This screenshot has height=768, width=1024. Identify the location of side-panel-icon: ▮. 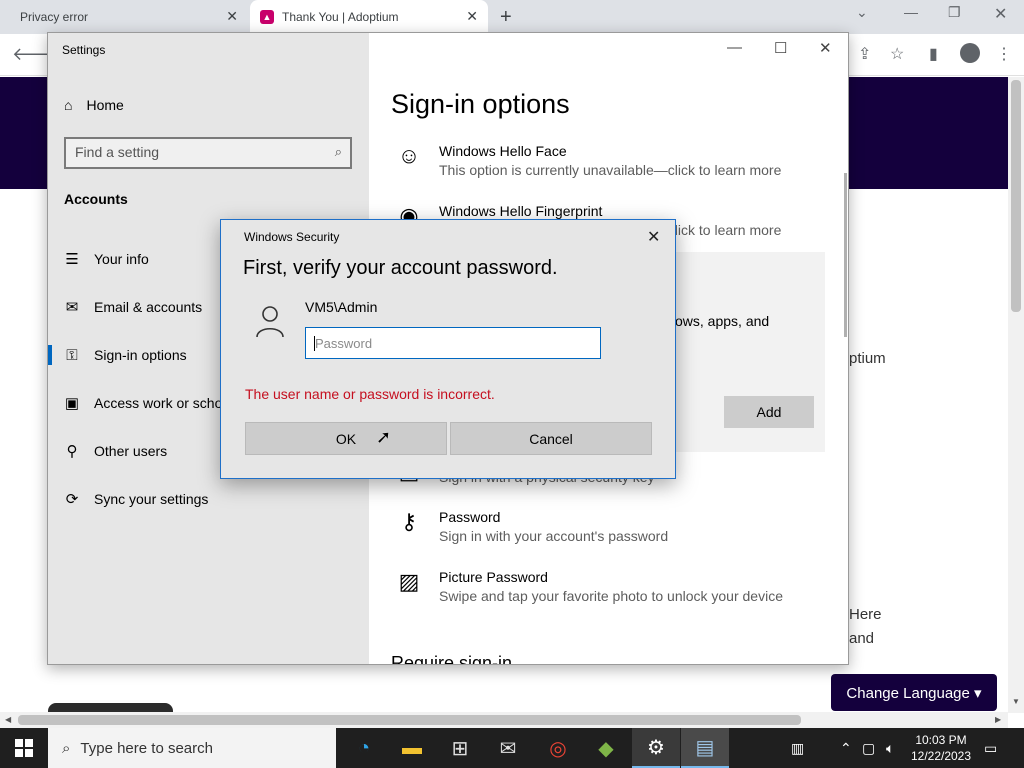
(933, 54).